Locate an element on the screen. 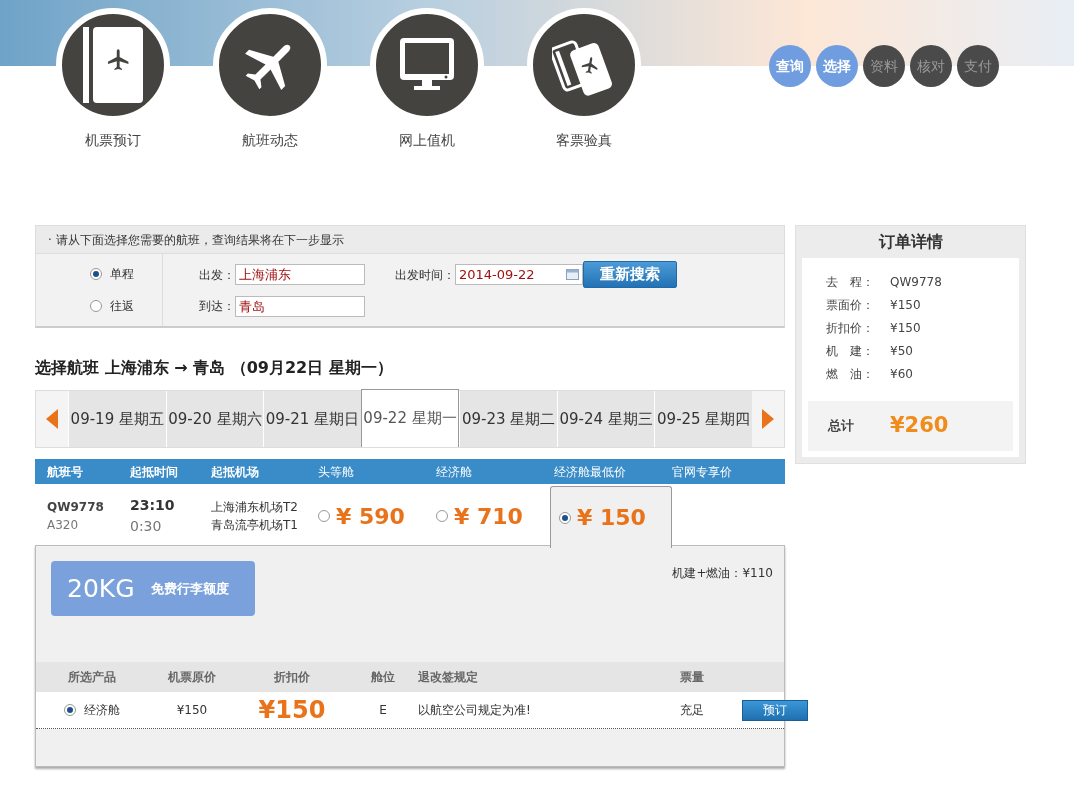 The image size is (1074, 791). column-header: 头等舱 is located at coordinates (336, 472).